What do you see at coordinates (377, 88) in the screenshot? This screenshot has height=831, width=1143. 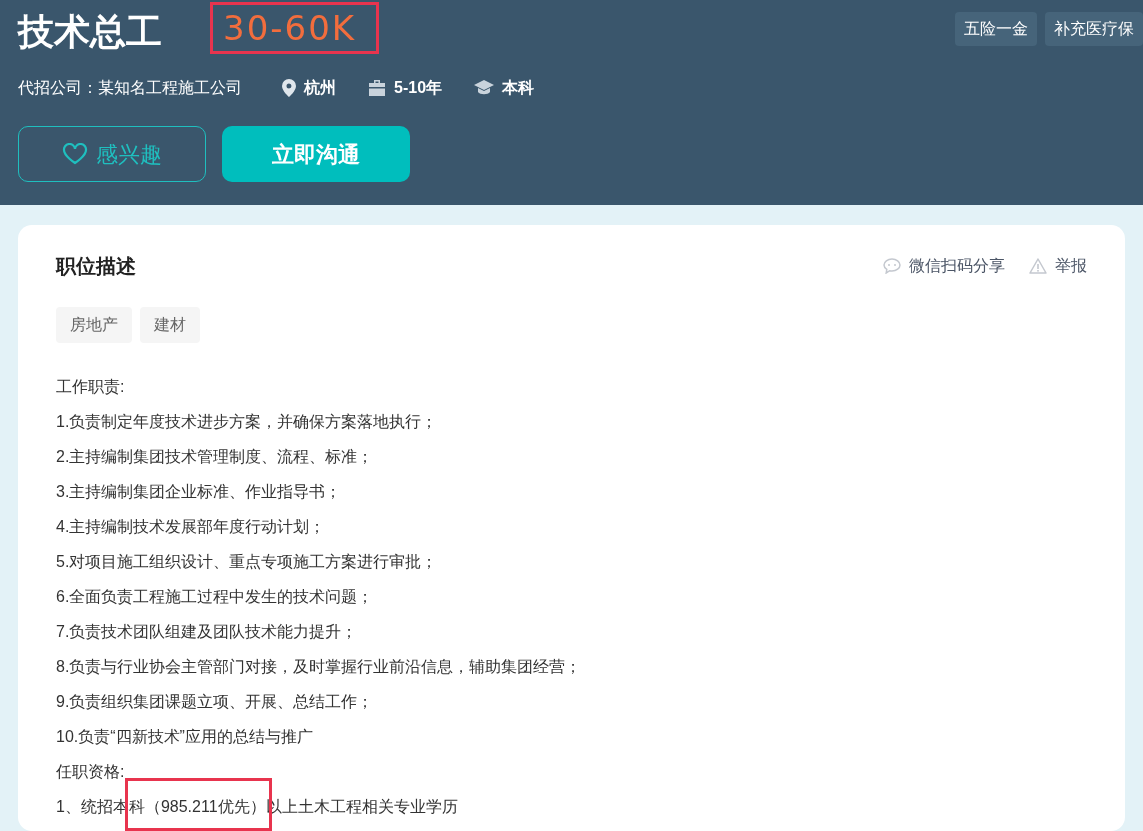 I see `briefcase-icon` at bounding box center [377, 88].